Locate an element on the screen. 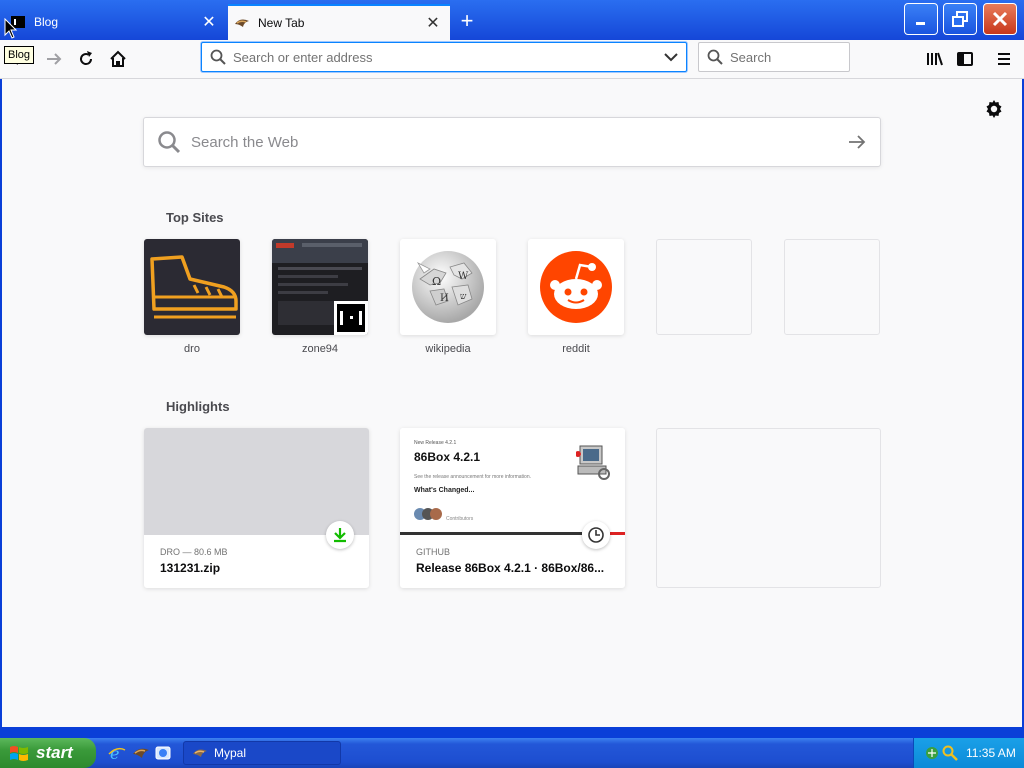 This screenshot has width=1024, height=768. preview-heading: 86Box 4.2.1 is located at coordinates (447, 457).